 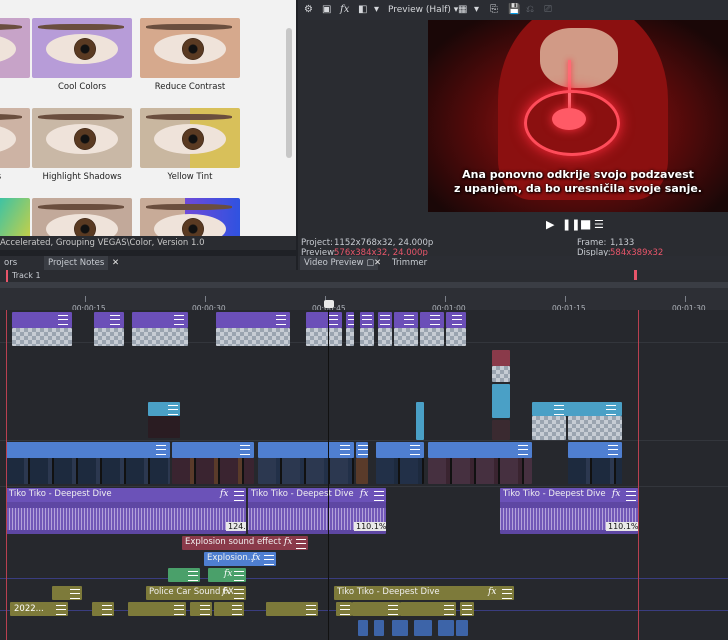 What do you see at coordinates (424, 593) in the screenshot?
I see `audio-clip-4: Tiko Tiko - Deepest Dive fx` at bounding box center [424, 593].